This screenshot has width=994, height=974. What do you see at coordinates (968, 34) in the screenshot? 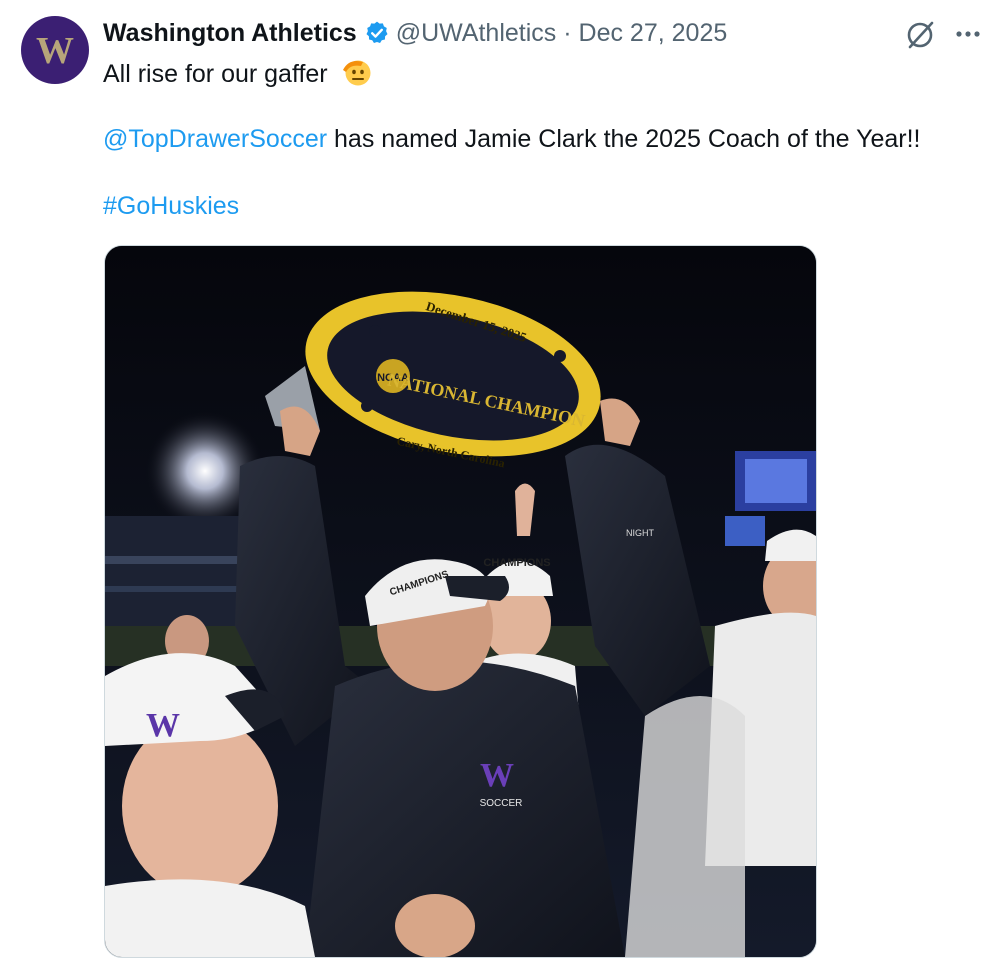
I see `more-icon` at bounding box center [968, 34].